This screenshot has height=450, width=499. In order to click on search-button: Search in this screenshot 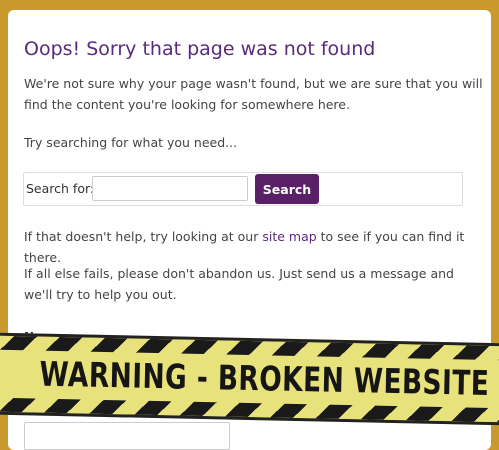, I will do `click(287, 189)`.